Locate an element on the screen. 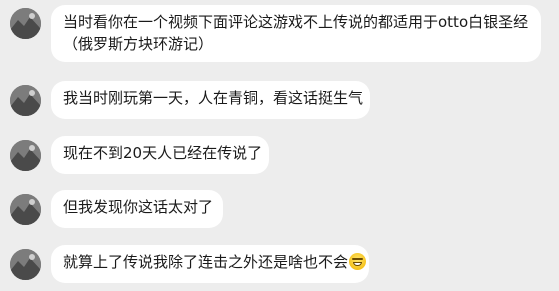 This screenshot has width=559, height=291. message-bubble: 现在不到20天人已经在传说了 is located at coordinates (160, 155).